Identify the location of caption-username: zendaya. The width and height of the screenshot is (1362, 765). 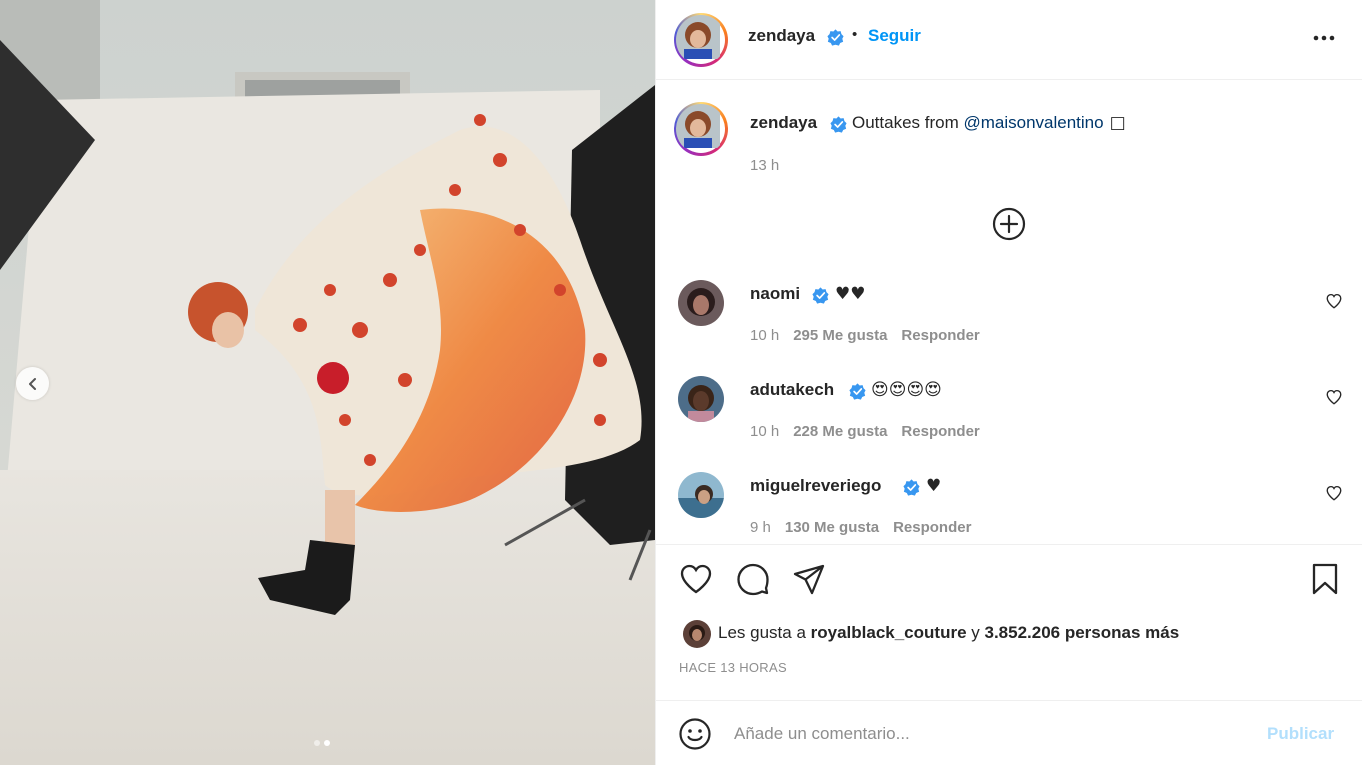
(783, 123).